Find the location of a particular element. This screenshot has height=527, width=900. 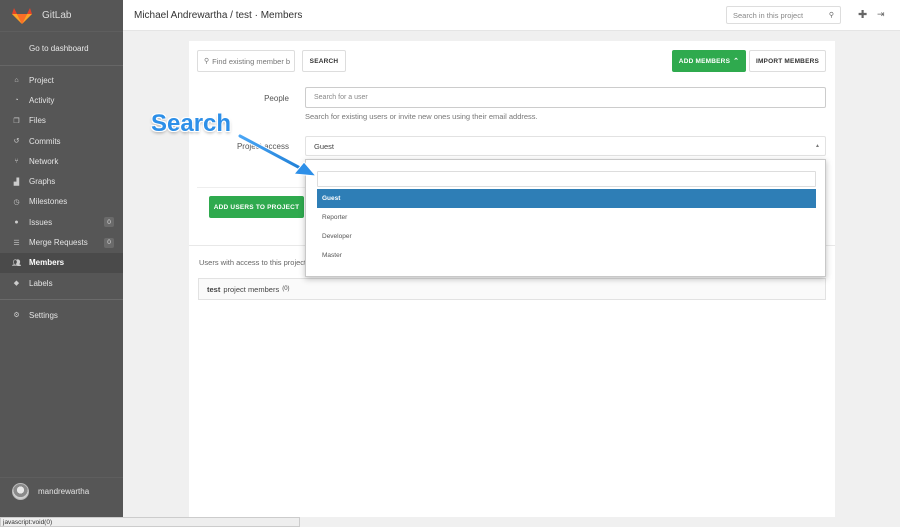

tags-icon: ◆ is located at coordinates (16, 284).